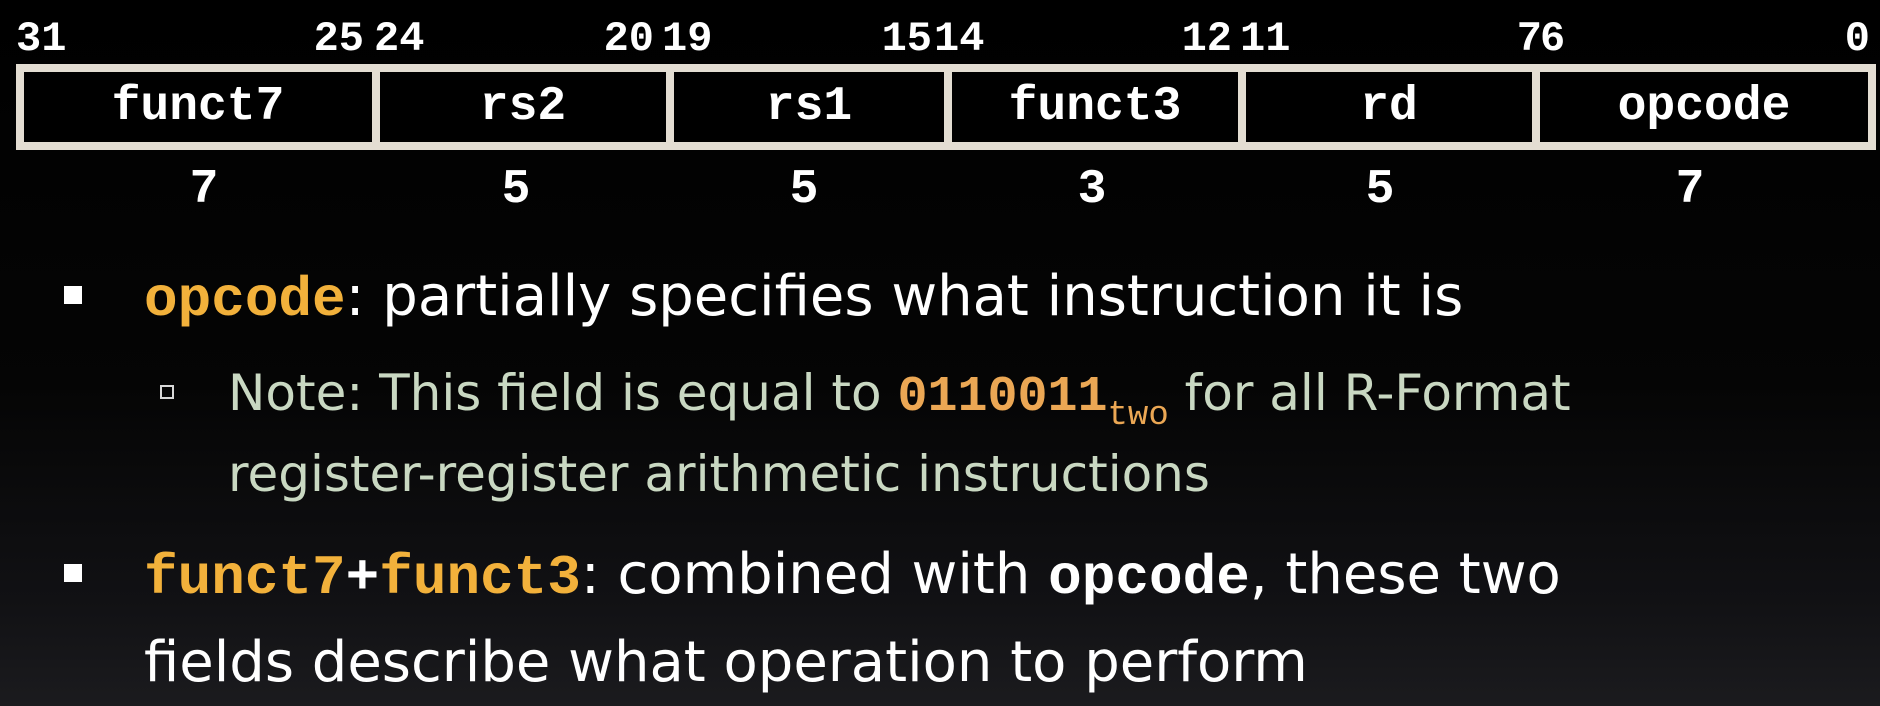 The image size is (1880, 706). Describe the element at coordinates (1380, 190) in the screenshot. I see `width-rd: 5` at that location.